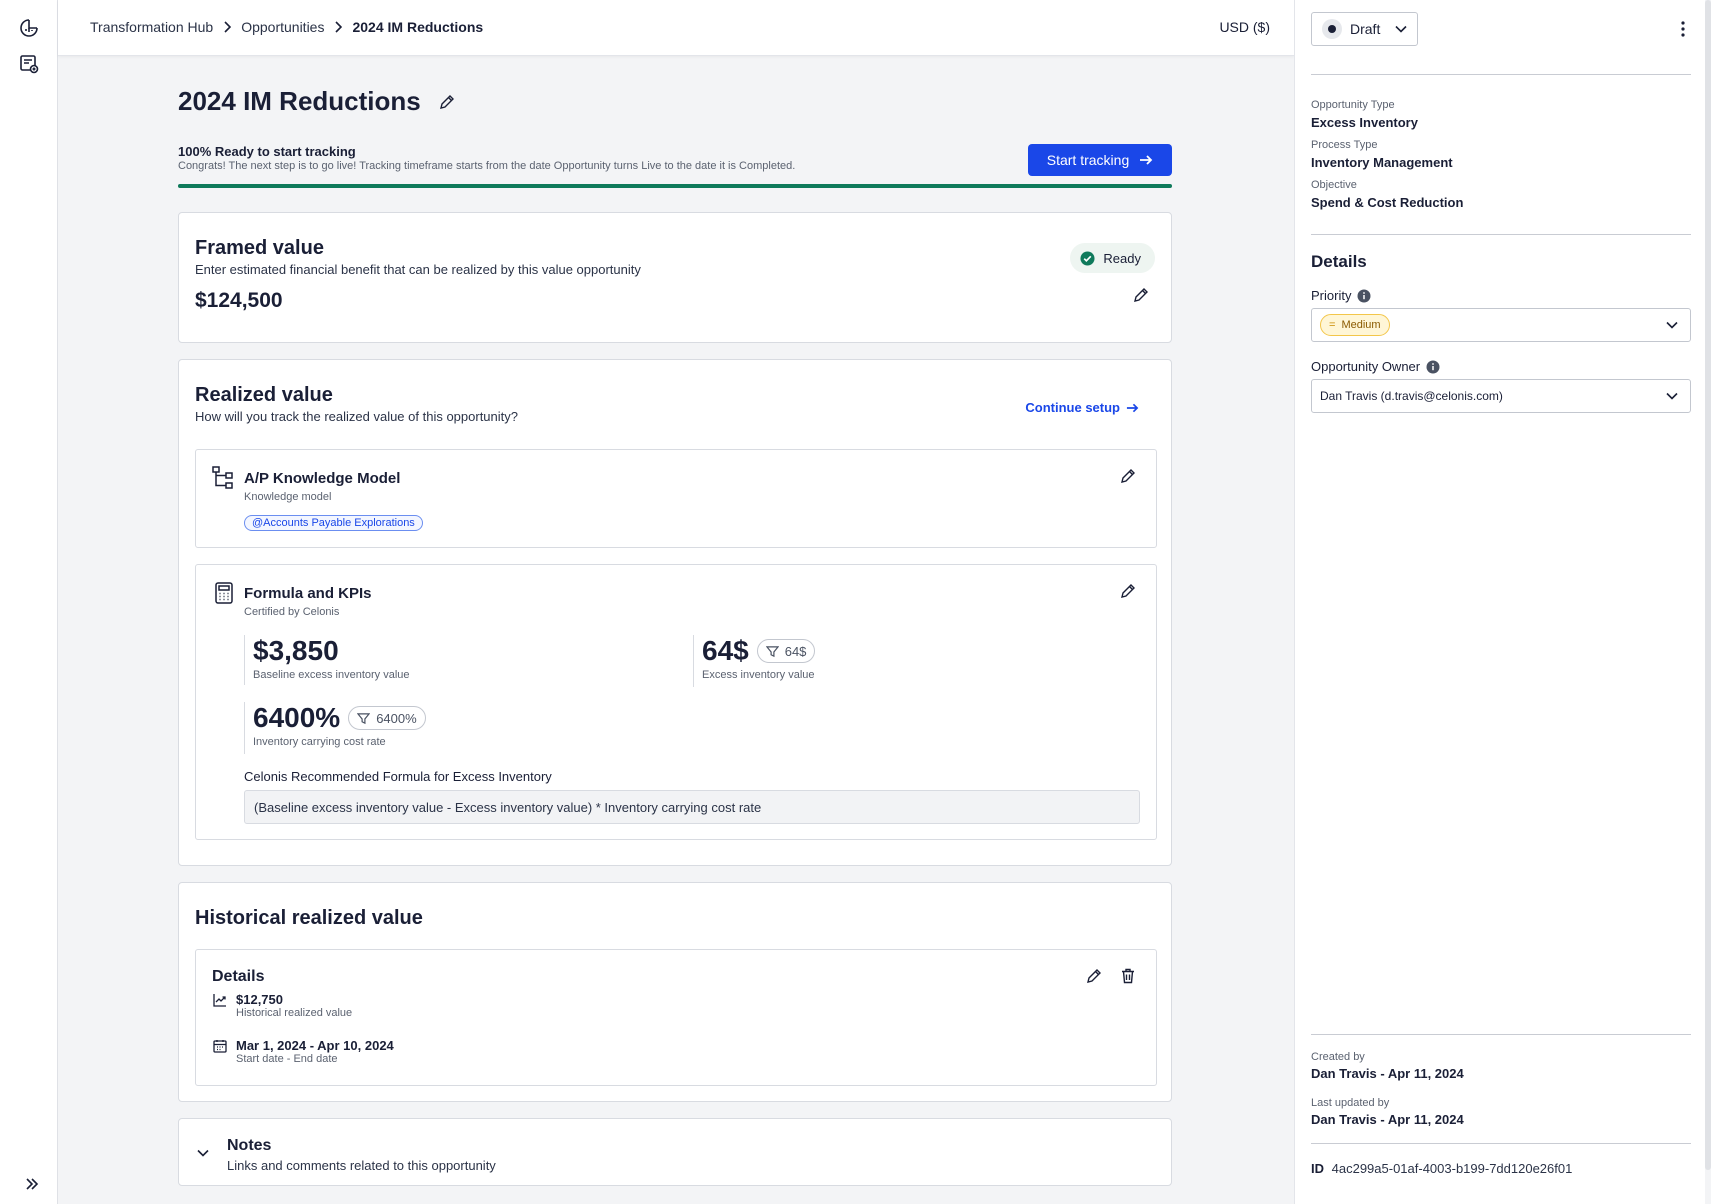 The width and height of the screenshot is (1713, 1204). Describe the element at coordinates (1683, 29) in the screenshot. I see `more-options-icon` at that location.